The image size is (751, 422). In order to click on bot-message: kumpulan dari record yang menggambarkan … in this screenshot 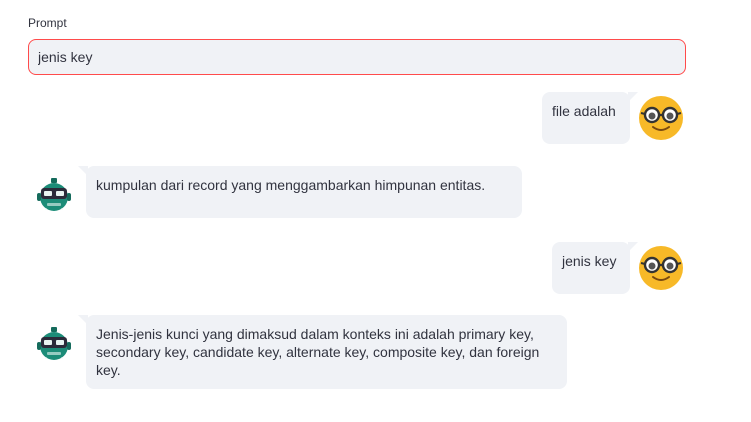, I will do `click(300, 192)`.